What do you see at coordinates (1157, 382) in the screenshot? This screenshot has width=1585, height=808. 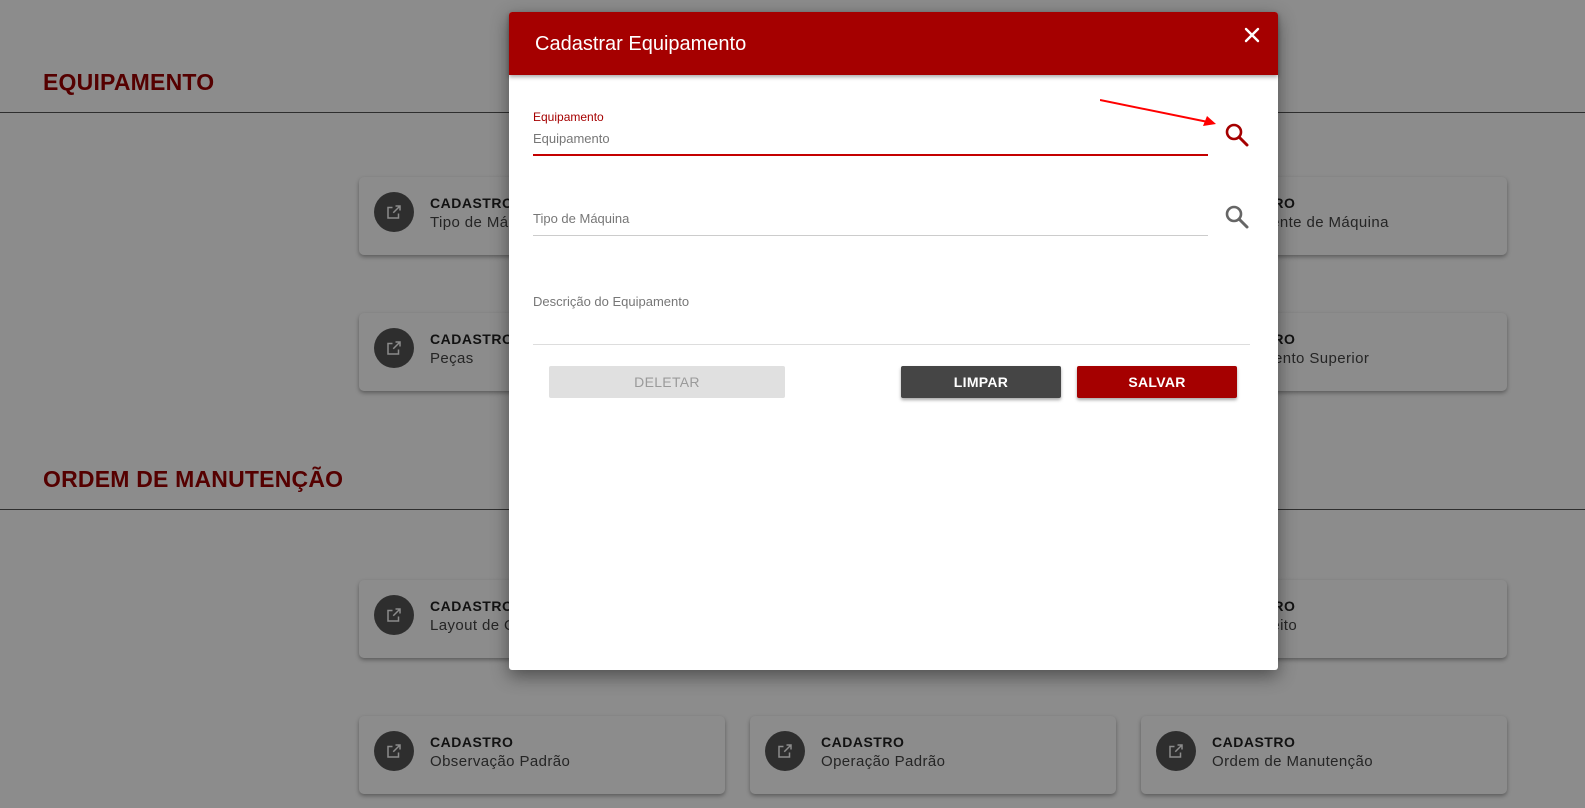 I see `save-button: SALVAR` at bounding box center [1157, 382].